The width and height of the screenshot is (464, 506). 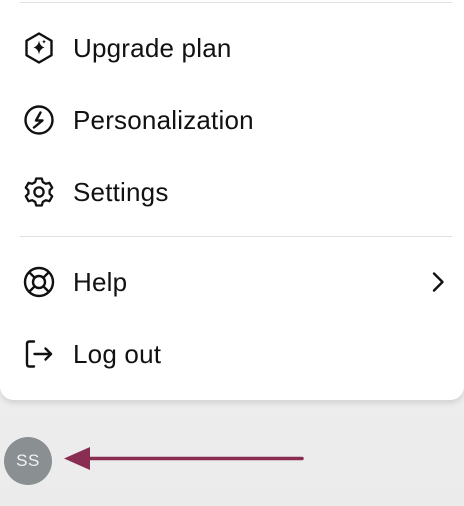 What do you see at coordinates (39, 48) in the screenshot?
I see `upgrade-sparkle-icon` at bounding box center [39, 48].